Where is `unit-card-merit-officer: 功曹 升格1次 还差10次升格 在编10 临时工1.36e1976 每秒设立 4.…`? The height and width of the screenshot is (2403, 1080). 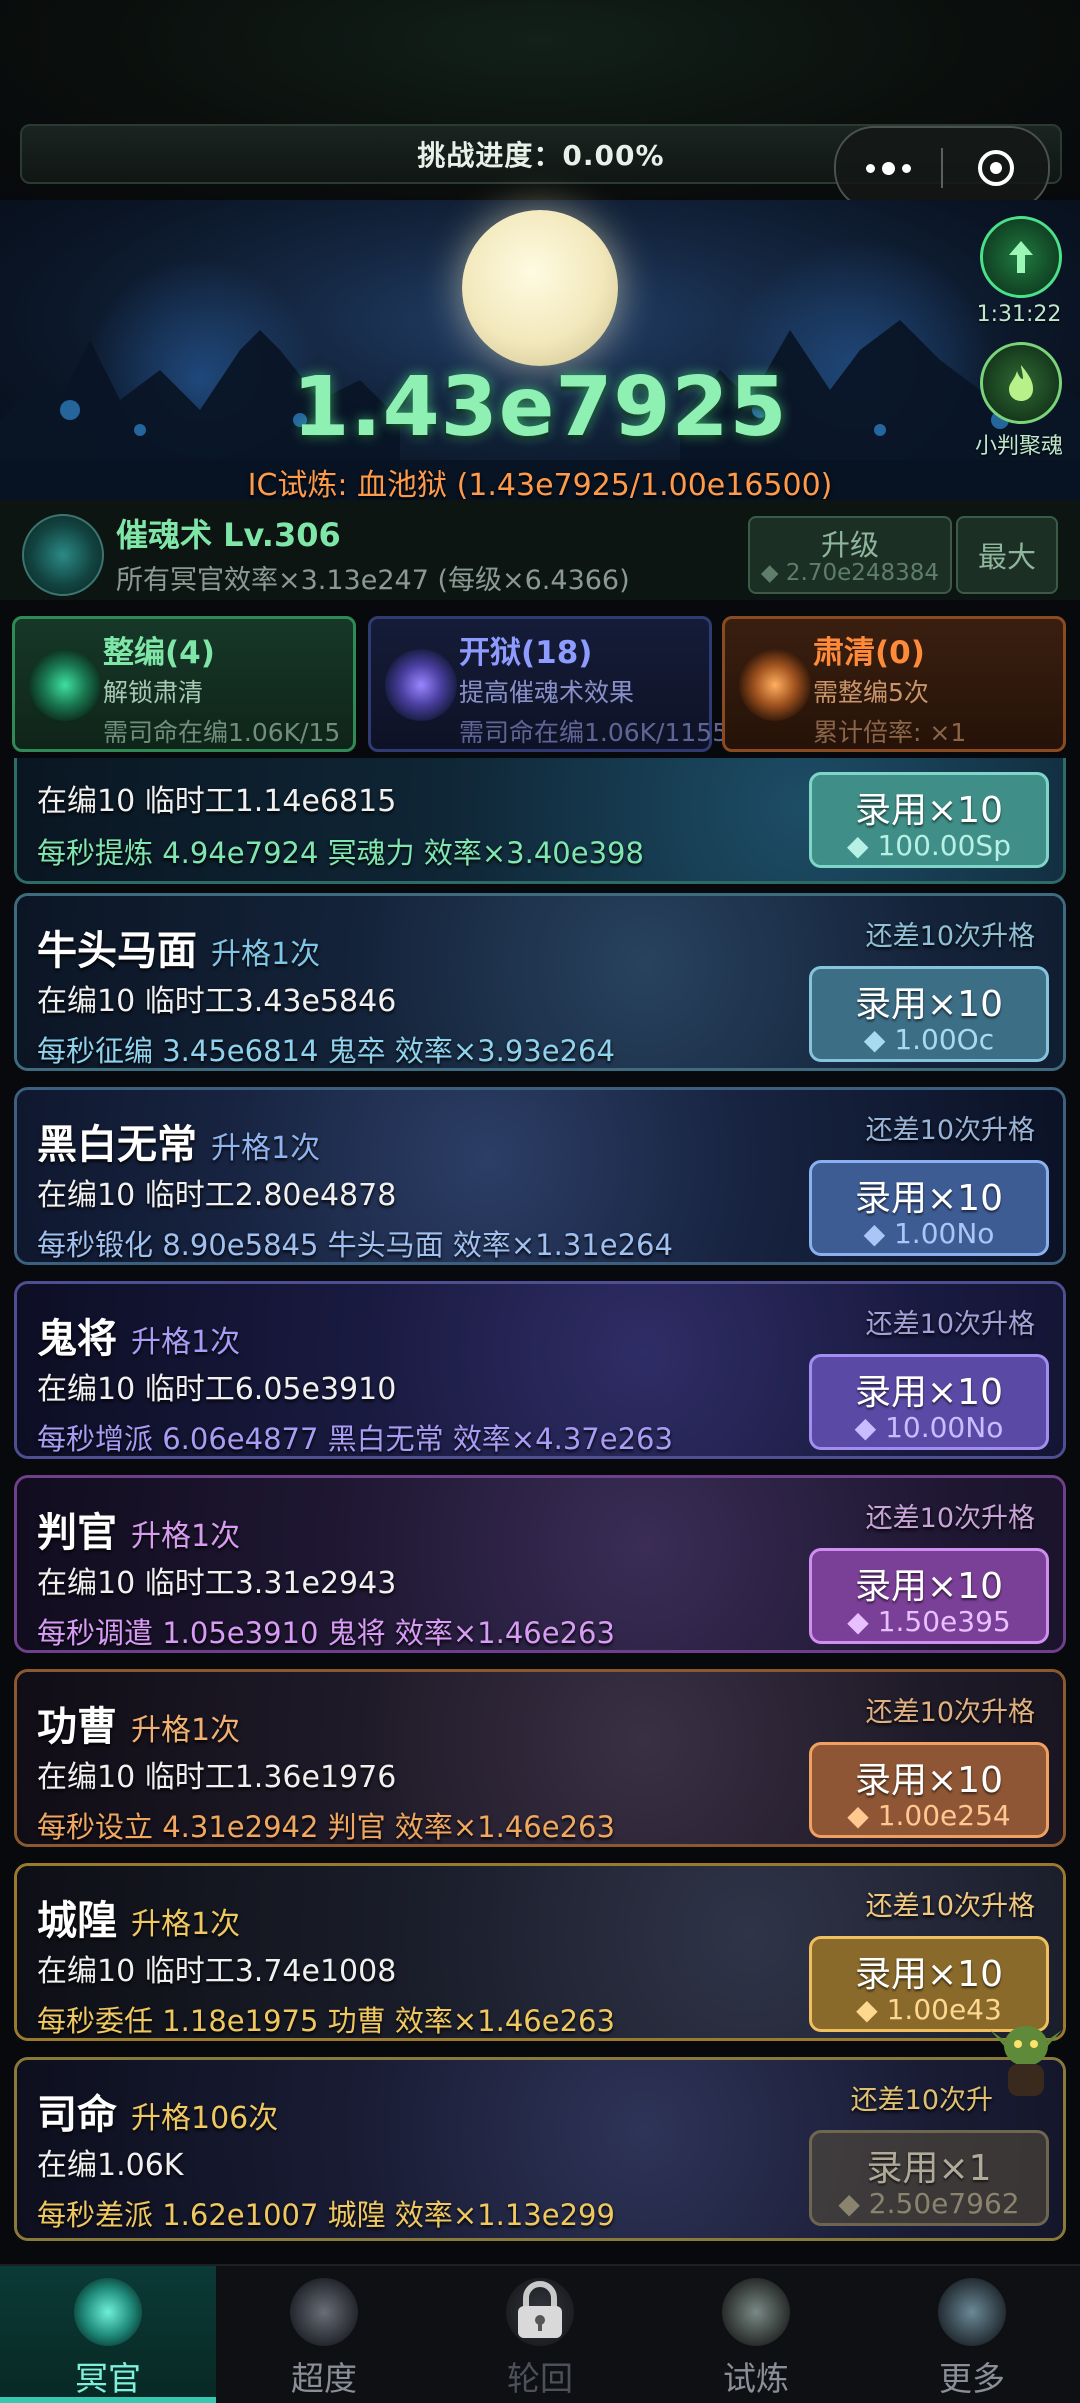
unit-card-merit-officer: 功曹 升格1次 还差10次升格 在编10 临时工1.36e1976 每秒设立 4.… is located at coordinates (540, 1758).